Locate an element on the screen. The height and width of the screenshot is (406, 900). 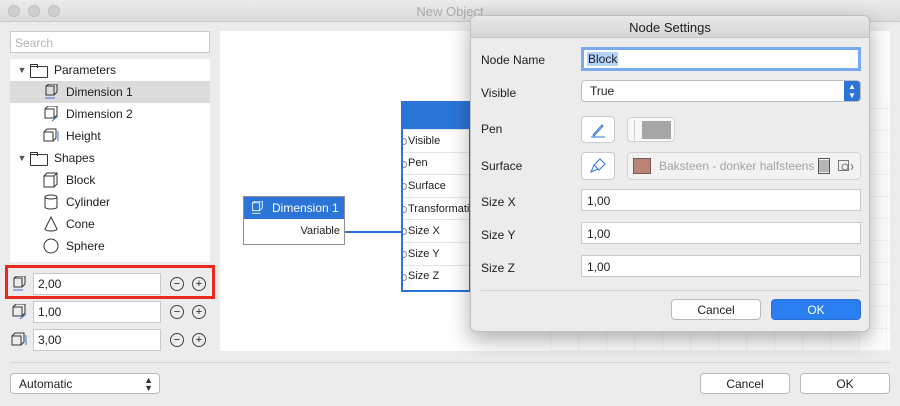
mode-value: Automatic is located at coordinates (46, 384).